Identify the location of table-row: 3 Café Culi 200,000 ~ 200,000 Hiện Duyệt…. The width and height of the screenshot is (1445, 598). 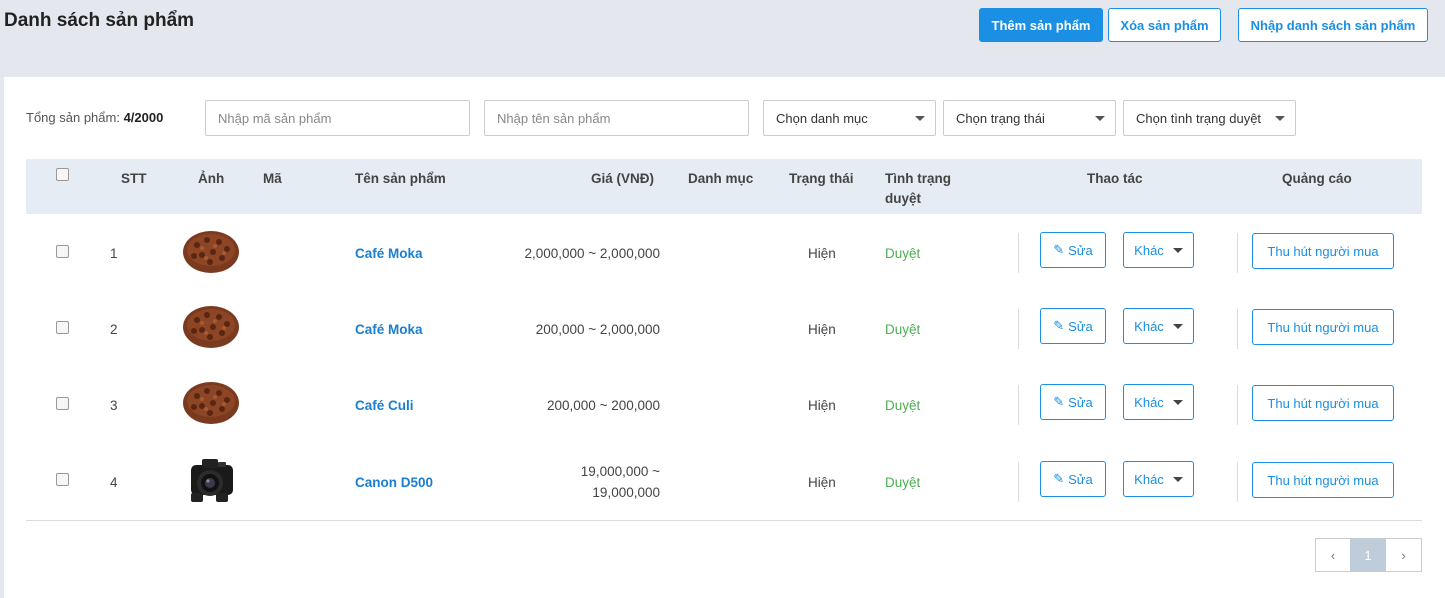
(724, 406).